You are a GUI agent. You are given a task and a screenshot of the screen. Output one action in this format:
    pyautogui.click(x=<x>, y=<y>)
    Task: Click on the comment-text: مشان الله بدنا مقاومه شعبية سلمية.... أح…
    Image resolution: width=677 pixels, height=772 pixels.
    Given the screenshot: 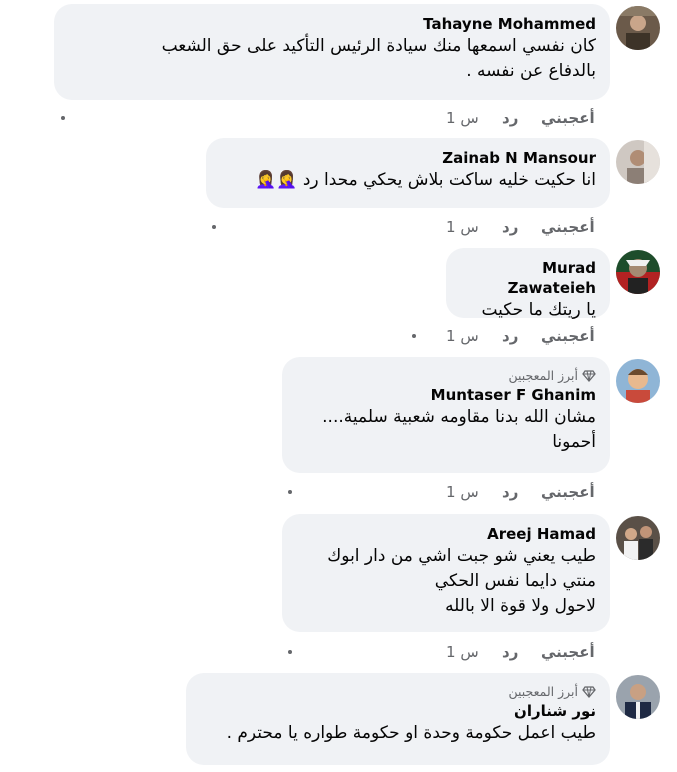 What is the action you would take?
    pyautogui.click(x=459, y=429)
    